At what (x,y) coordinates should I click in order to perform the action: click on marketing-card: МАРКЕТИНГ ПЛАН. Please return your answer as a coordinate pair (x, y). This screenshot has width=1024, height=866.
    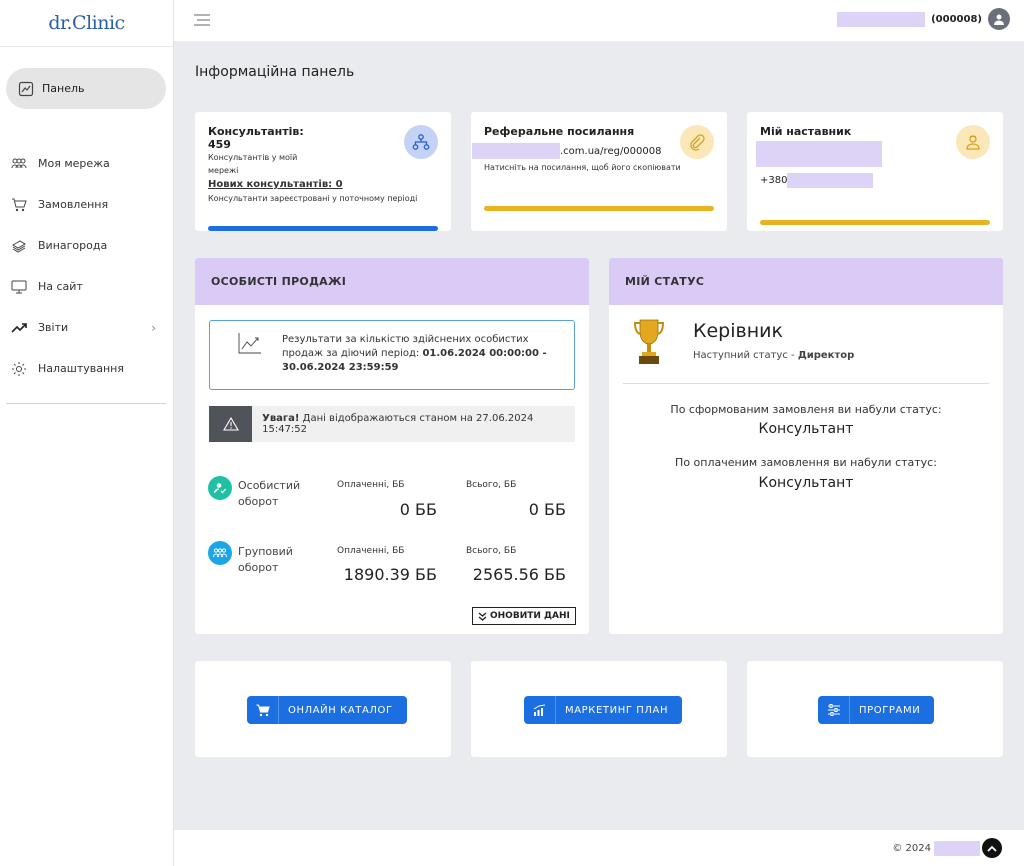
    Looking at the image, I should click on (599, 709).